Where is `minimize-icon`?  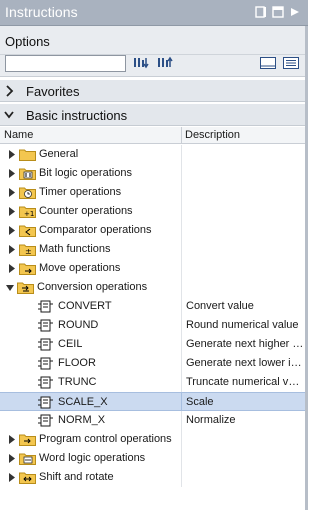 minimize-icon is located at coordinates (295, 12).